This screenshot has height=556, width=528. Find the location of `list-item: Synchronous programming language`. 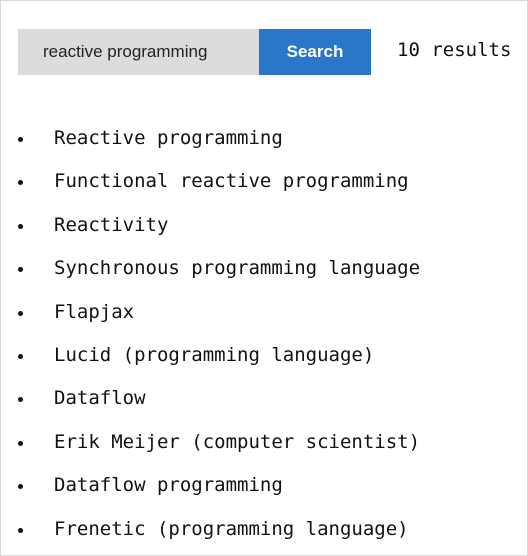

list-item: Synchronous programming language is located at coordinates (210, 268).